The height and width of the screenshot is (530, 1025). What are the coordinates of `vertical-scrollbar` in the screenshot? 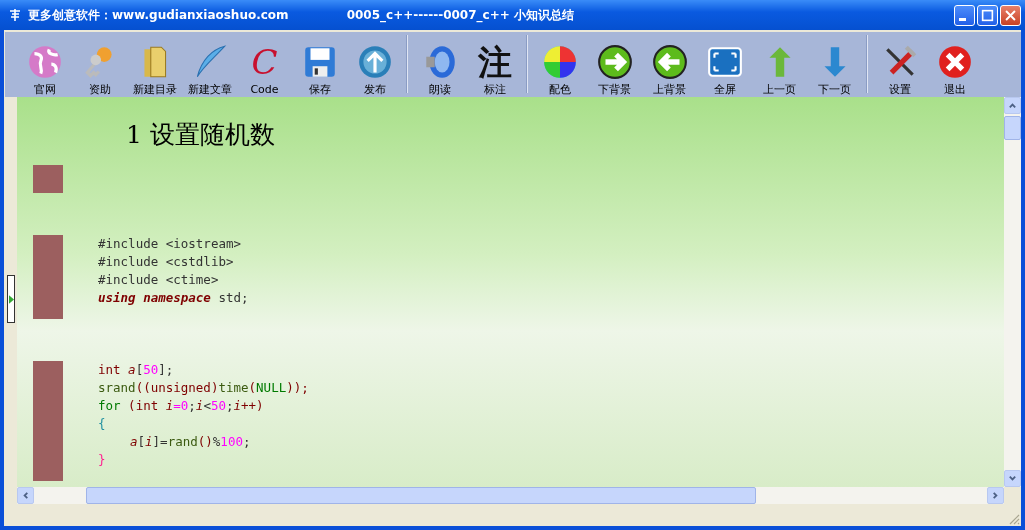 It's located at (1012, 292).